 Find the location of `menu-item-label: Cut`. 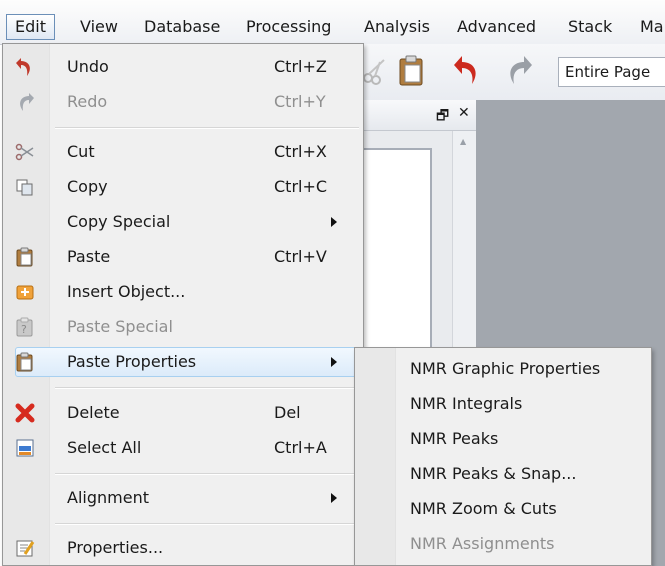

menu-item-label: Cut is located at coordinates (81, 151).